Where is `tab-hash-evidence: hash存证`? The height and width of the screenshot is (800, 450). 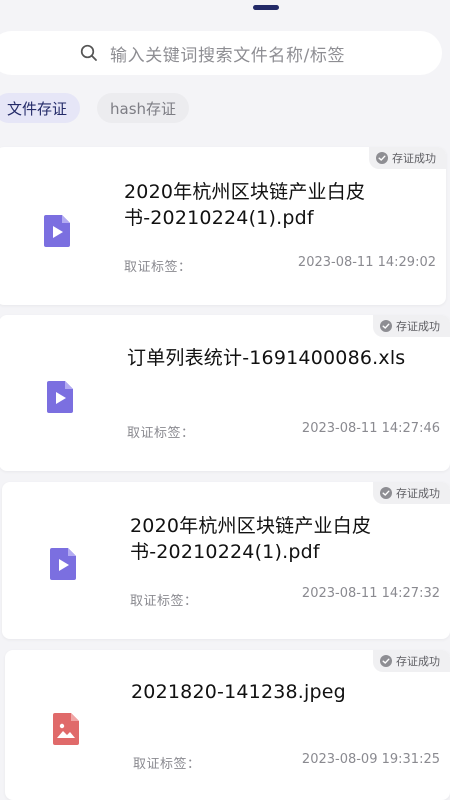 tab-hash-evidence: hash存证 is located at coordinates (143, 108).